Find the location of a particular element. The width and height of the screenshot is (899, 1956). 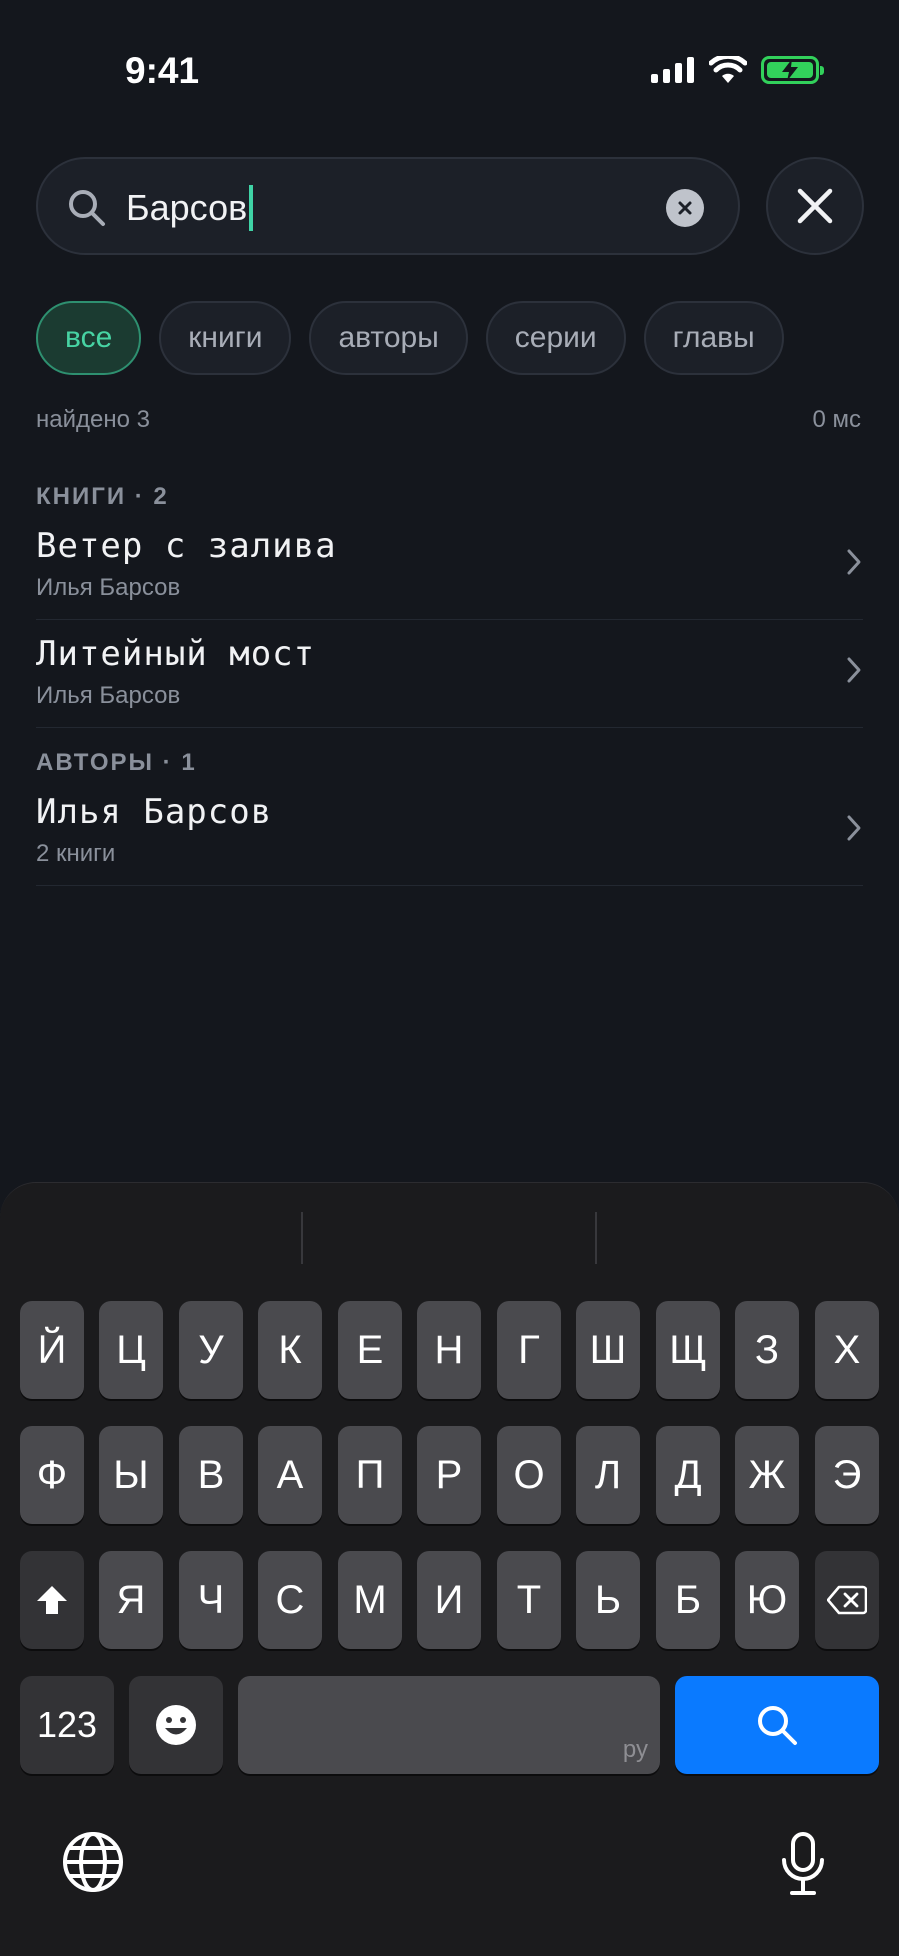

key: Т is located at coordinates (529, 1600).